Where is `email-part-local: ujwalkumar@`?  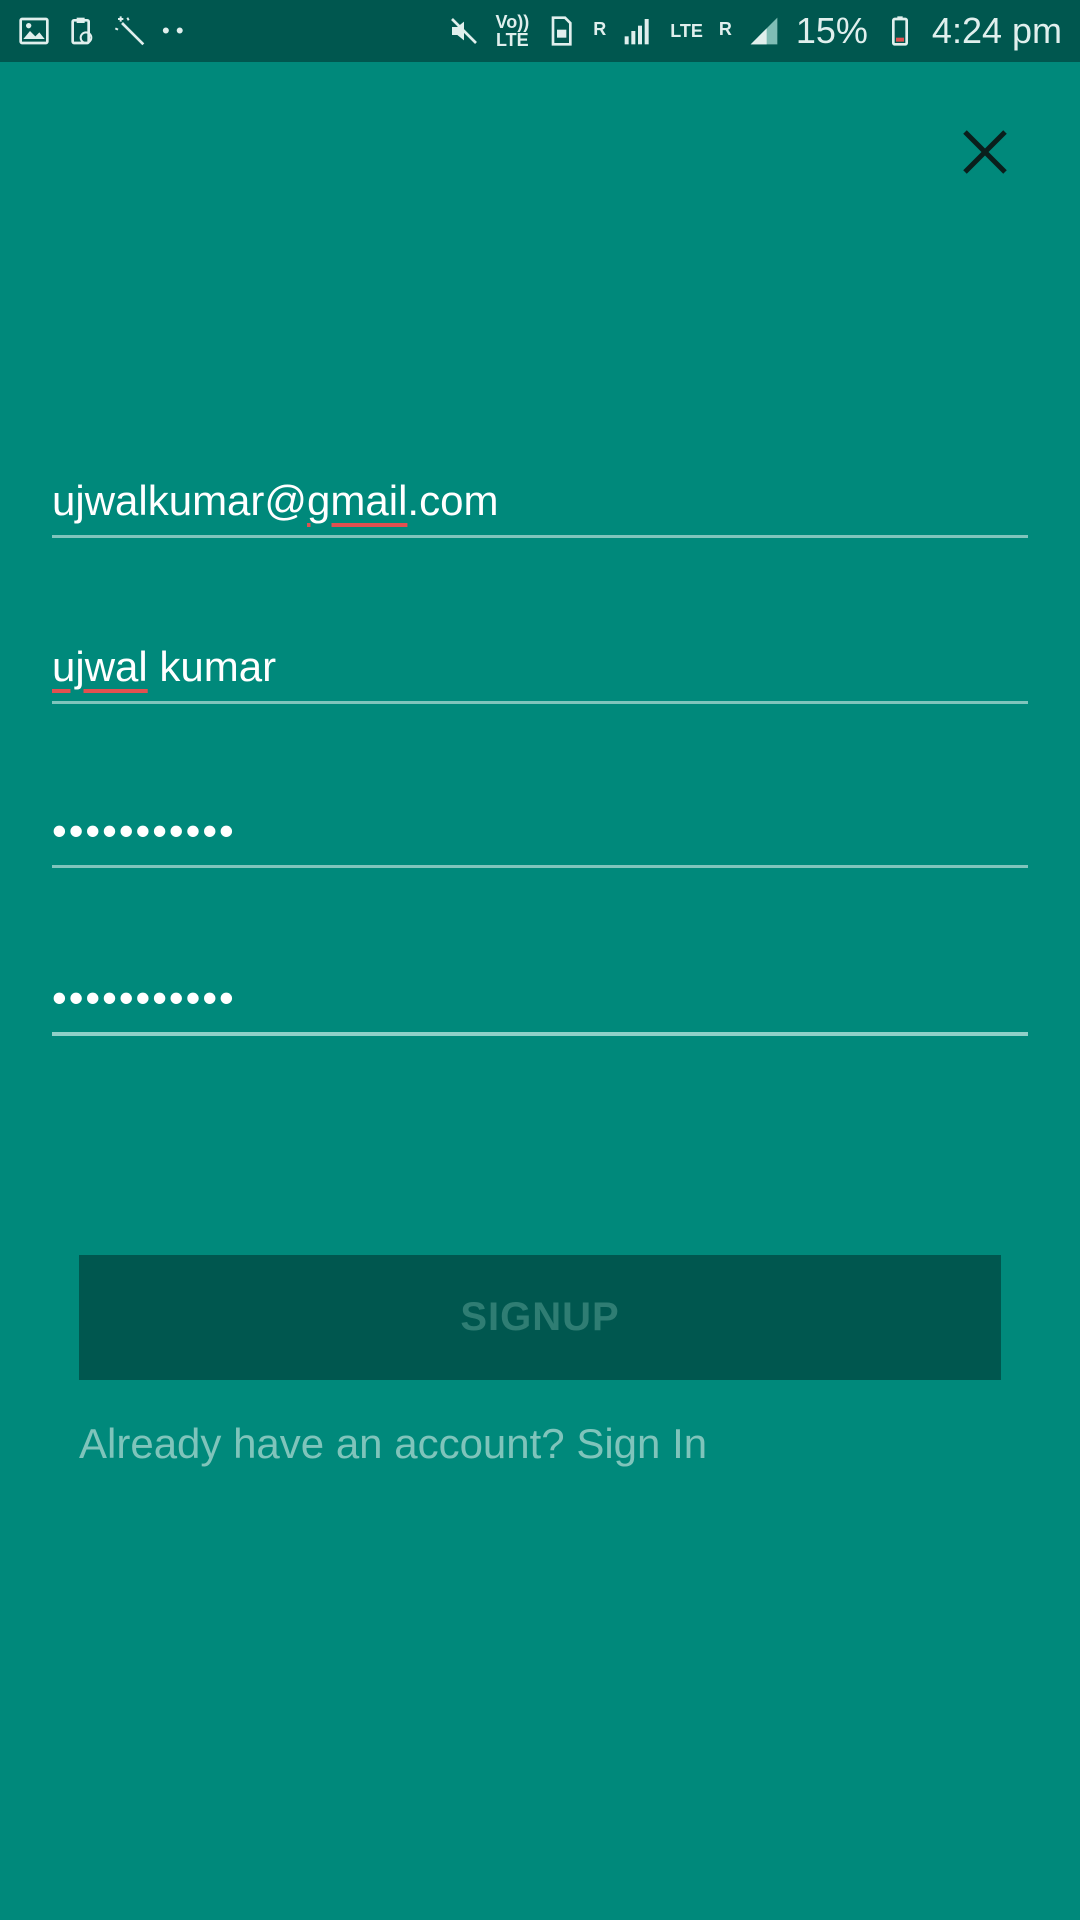 email-part-local: ujwalkumar@ is located at coordinates (180, 500).